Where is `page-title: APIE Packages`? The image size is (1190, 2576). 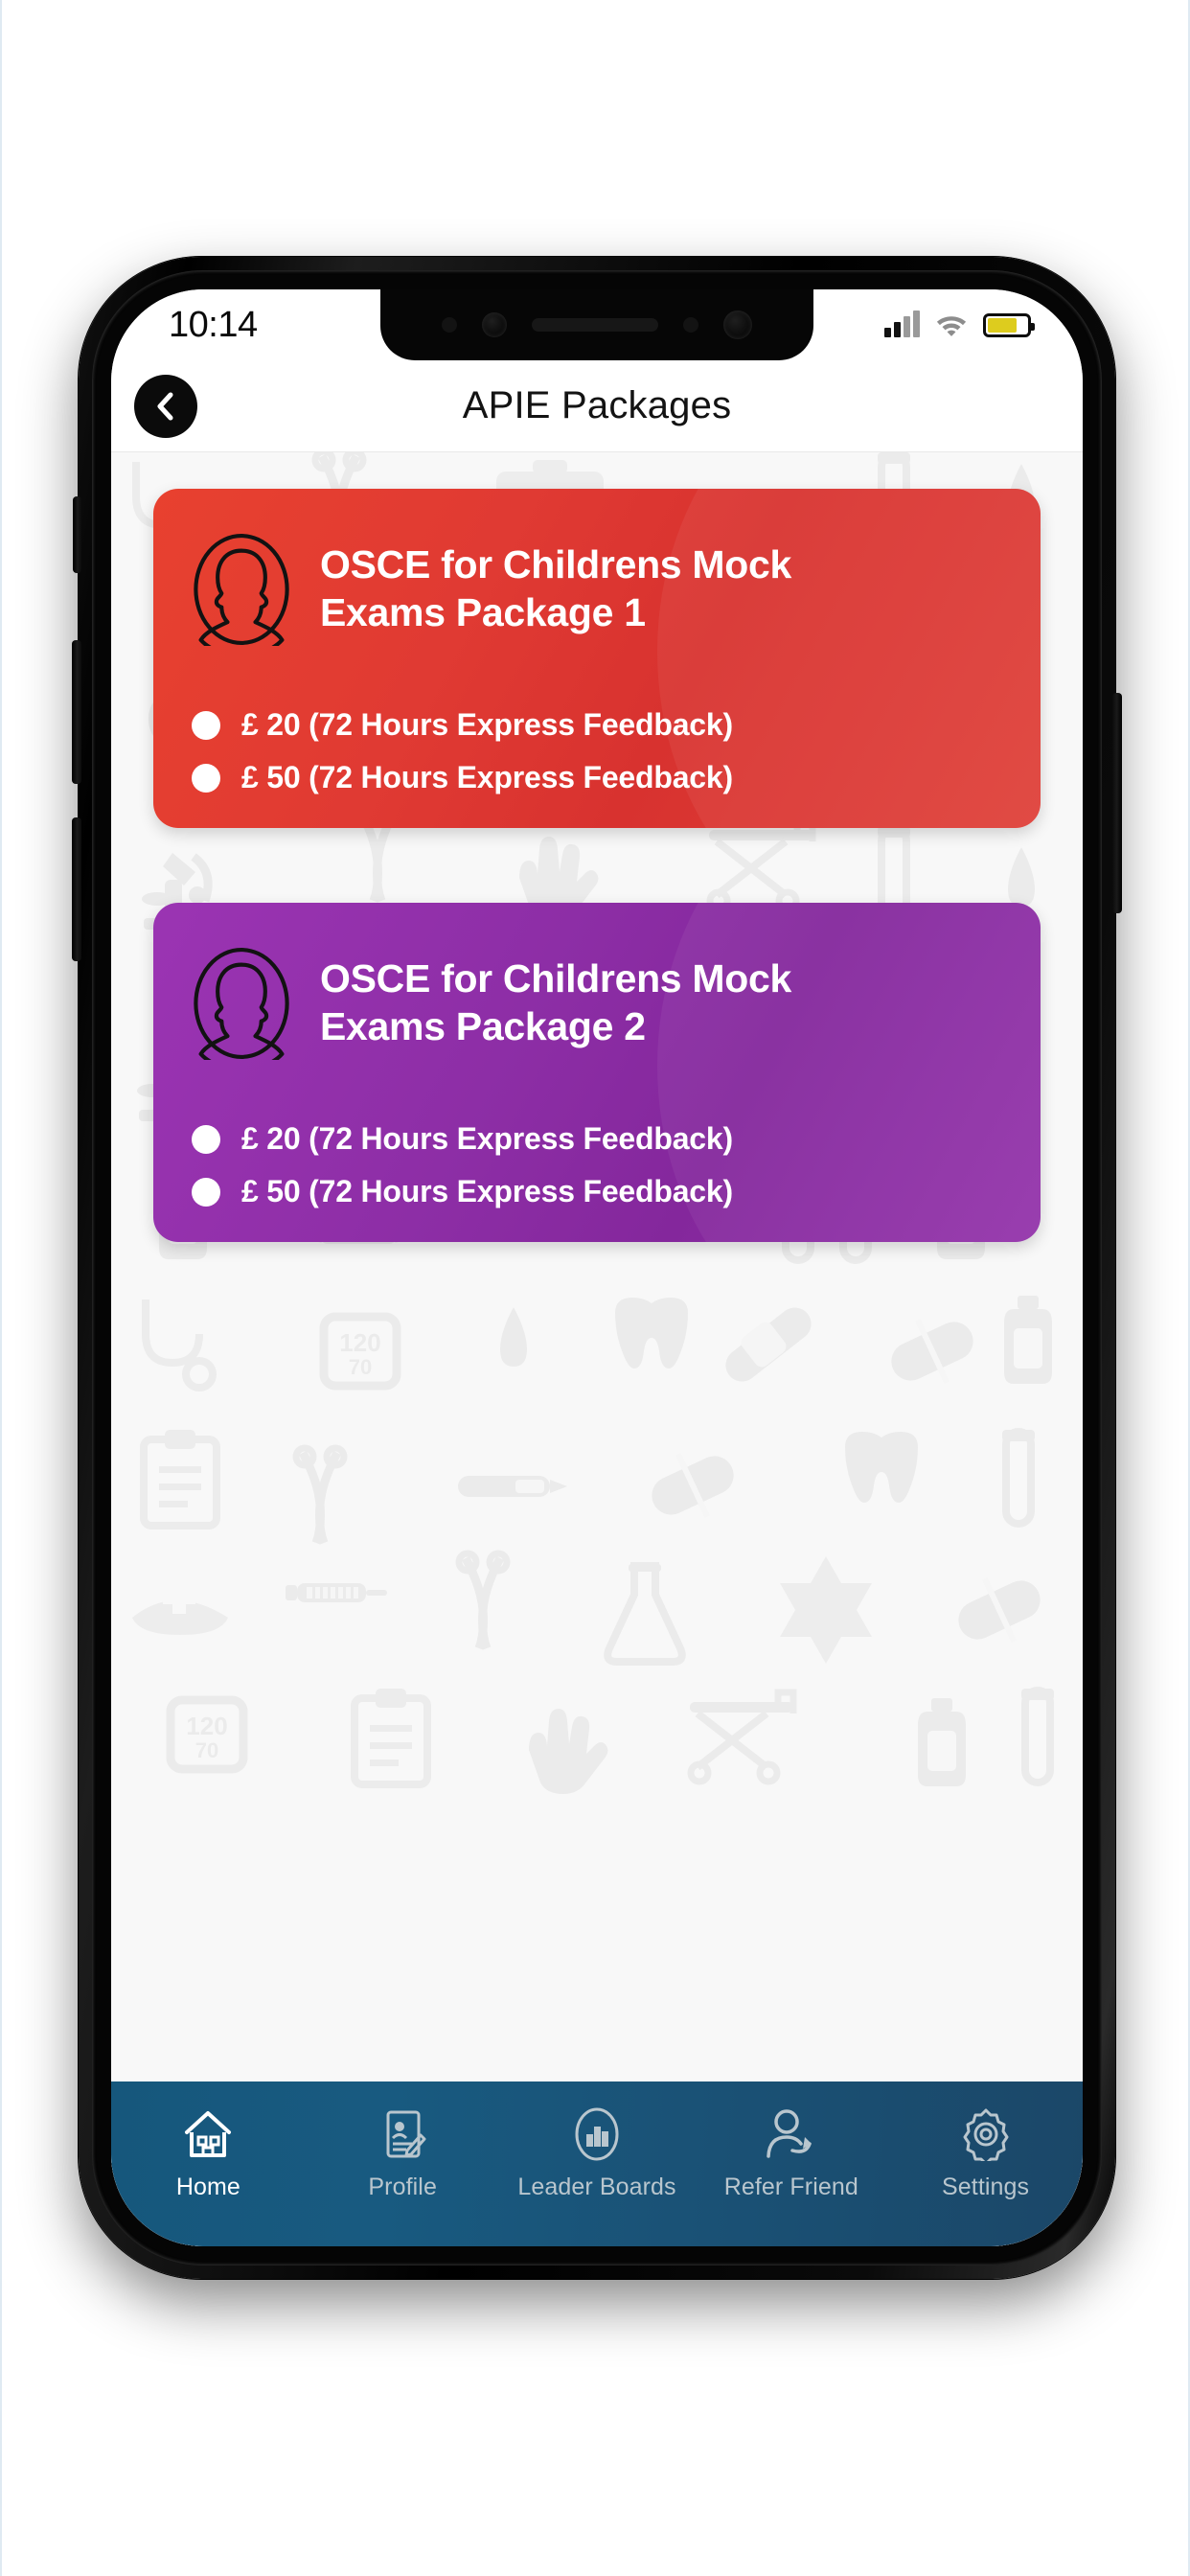 page-title: APIE Packages is located at coordinates (597, 405).